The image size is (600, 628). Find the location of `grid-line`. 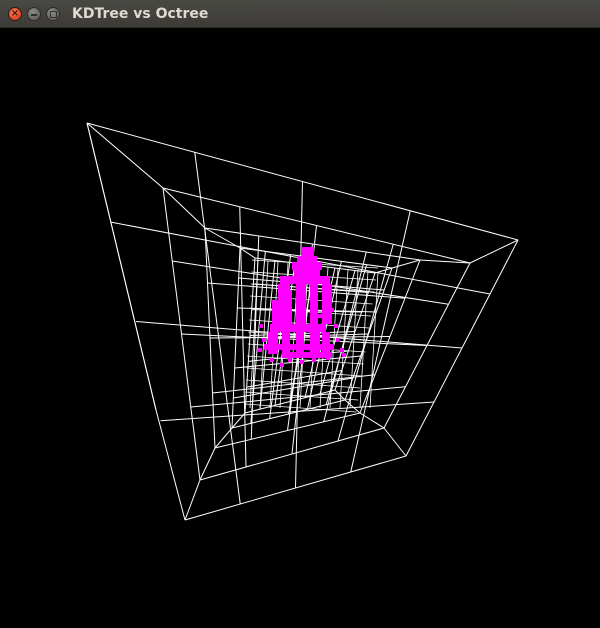

grid-line is located at coordinates (380, 341).